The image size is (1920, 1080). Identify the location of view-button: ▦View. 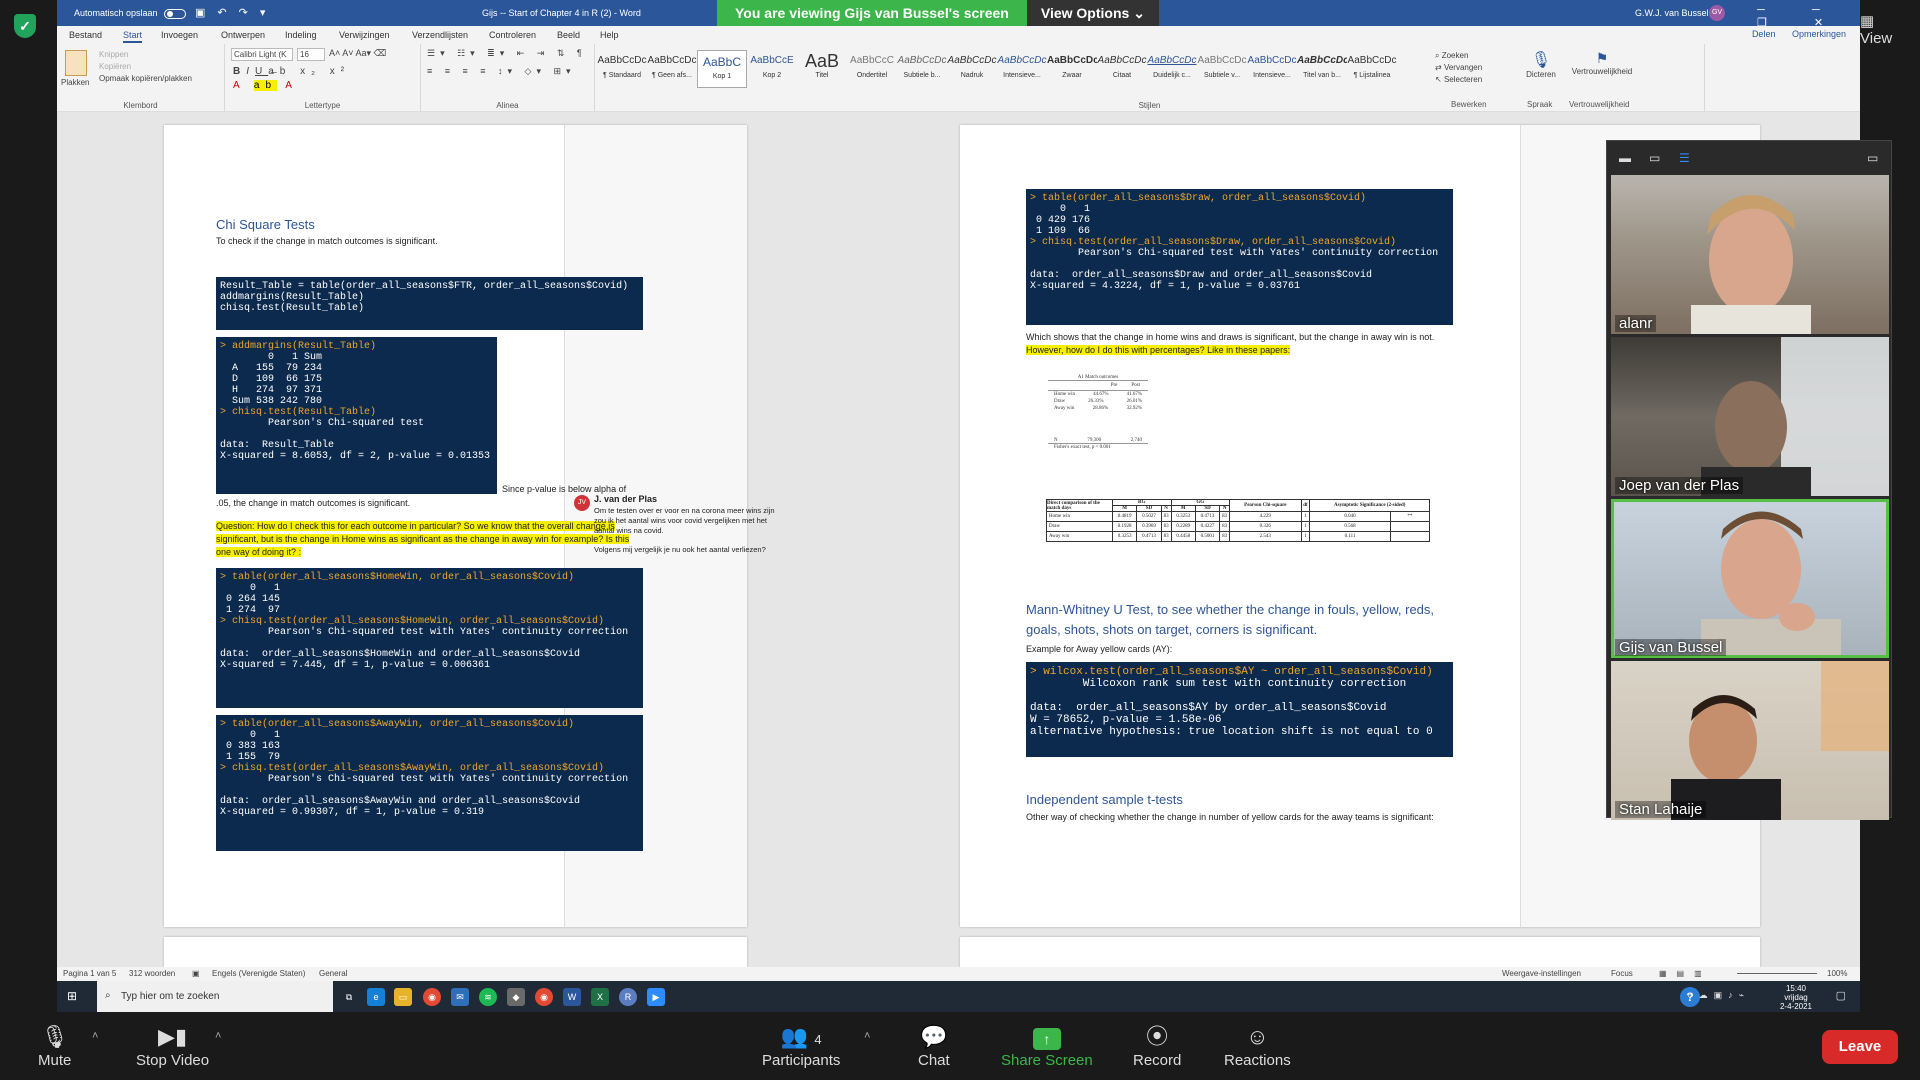
(1886, 29).